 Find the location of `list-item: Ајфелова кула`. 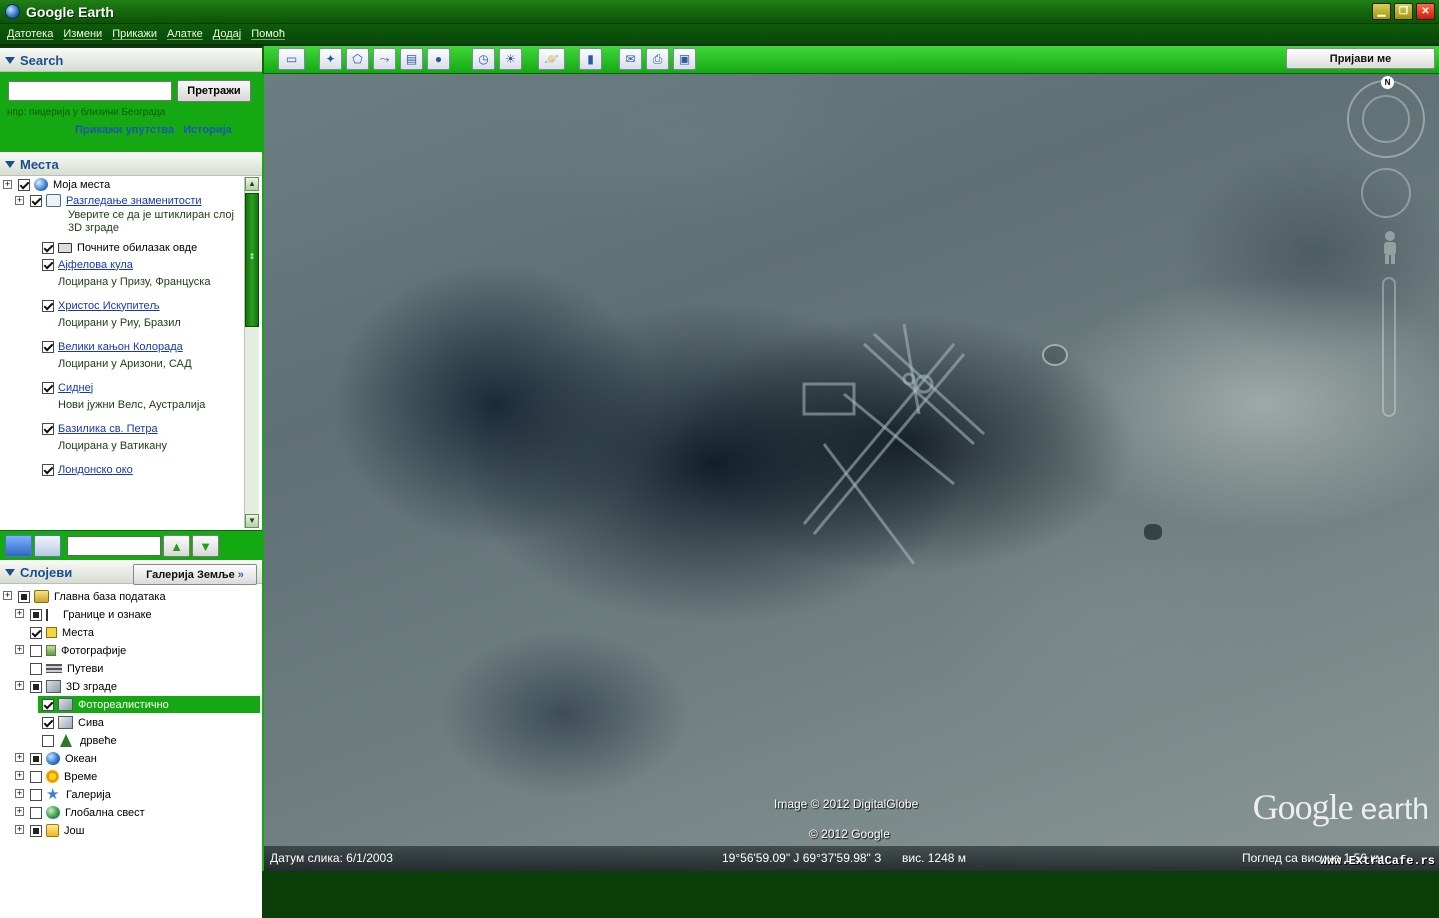

list-item: Ајфелова кула is located at coordinates (87, 264).